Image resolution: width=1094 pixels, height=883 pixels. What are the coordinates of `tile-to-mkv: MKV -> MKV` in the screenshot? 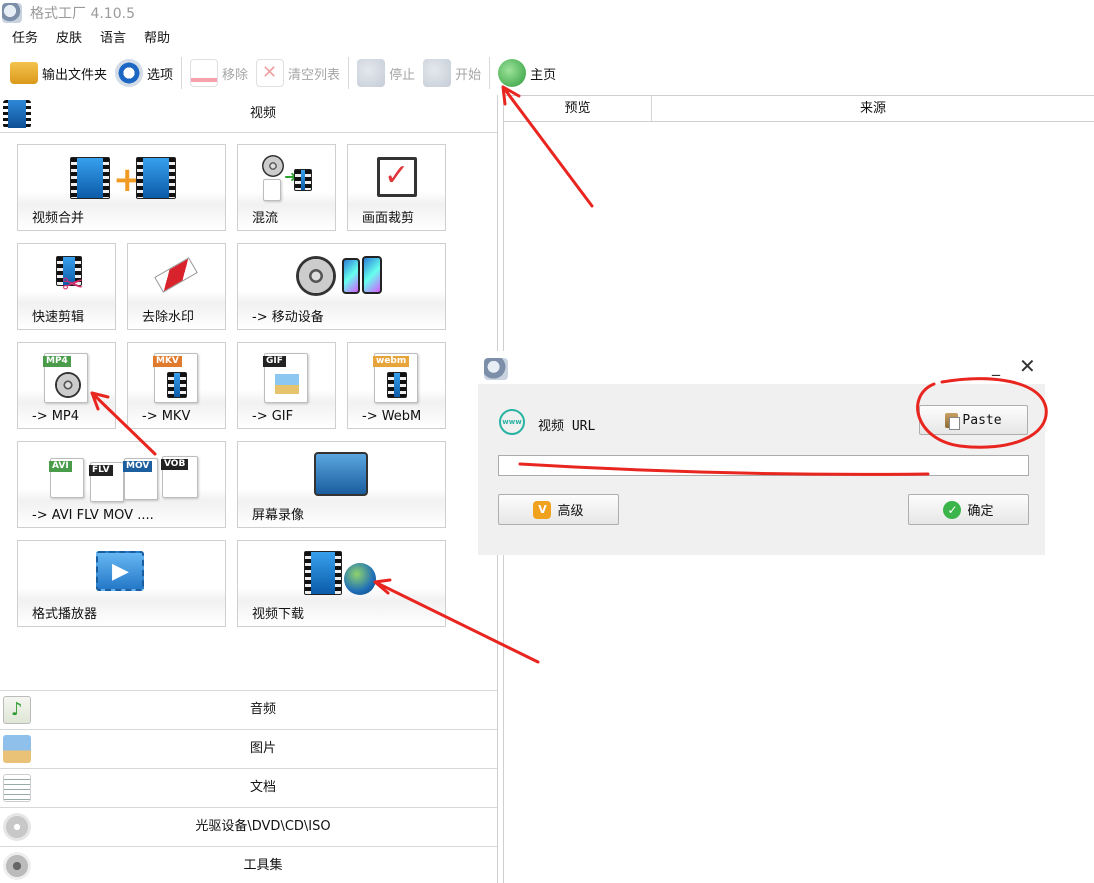 It's located at (176, 385).